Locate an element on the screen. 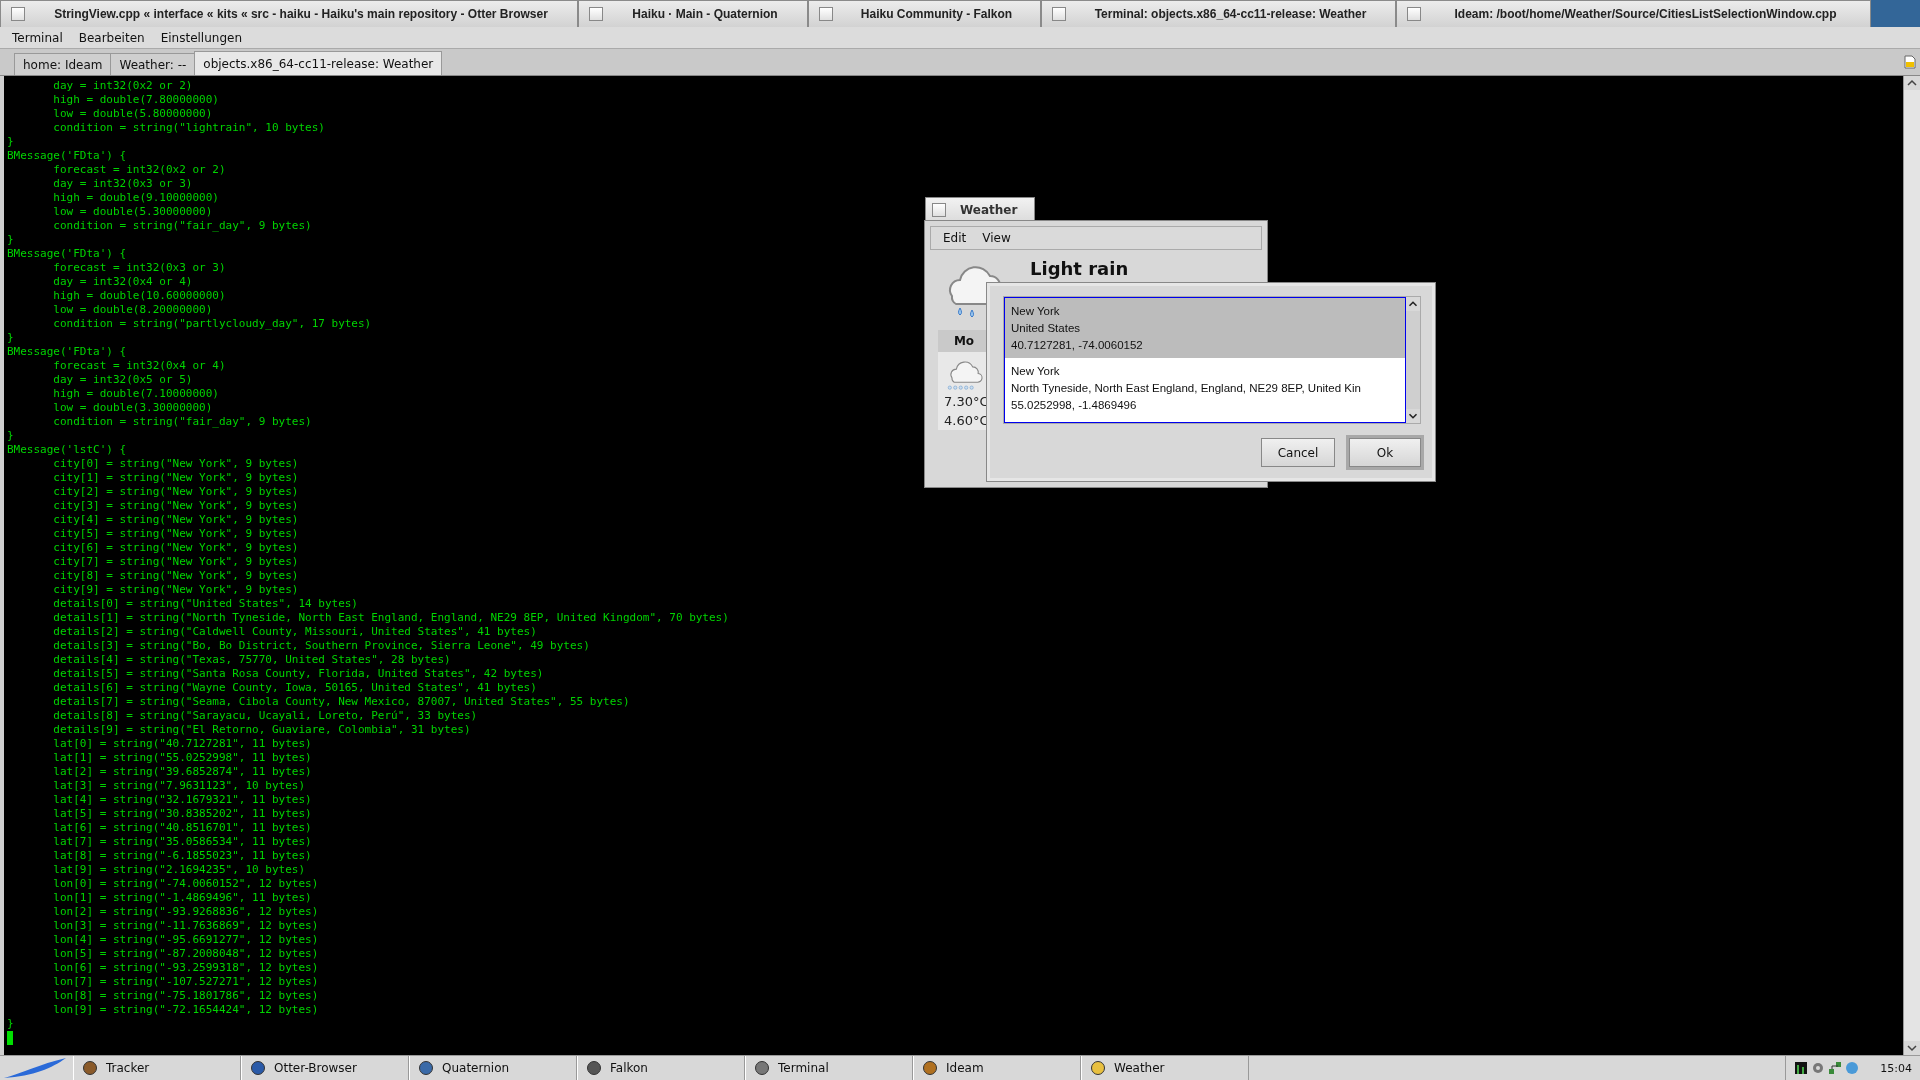  weather-condition: Light rain is located at coordinates (1079, 269).